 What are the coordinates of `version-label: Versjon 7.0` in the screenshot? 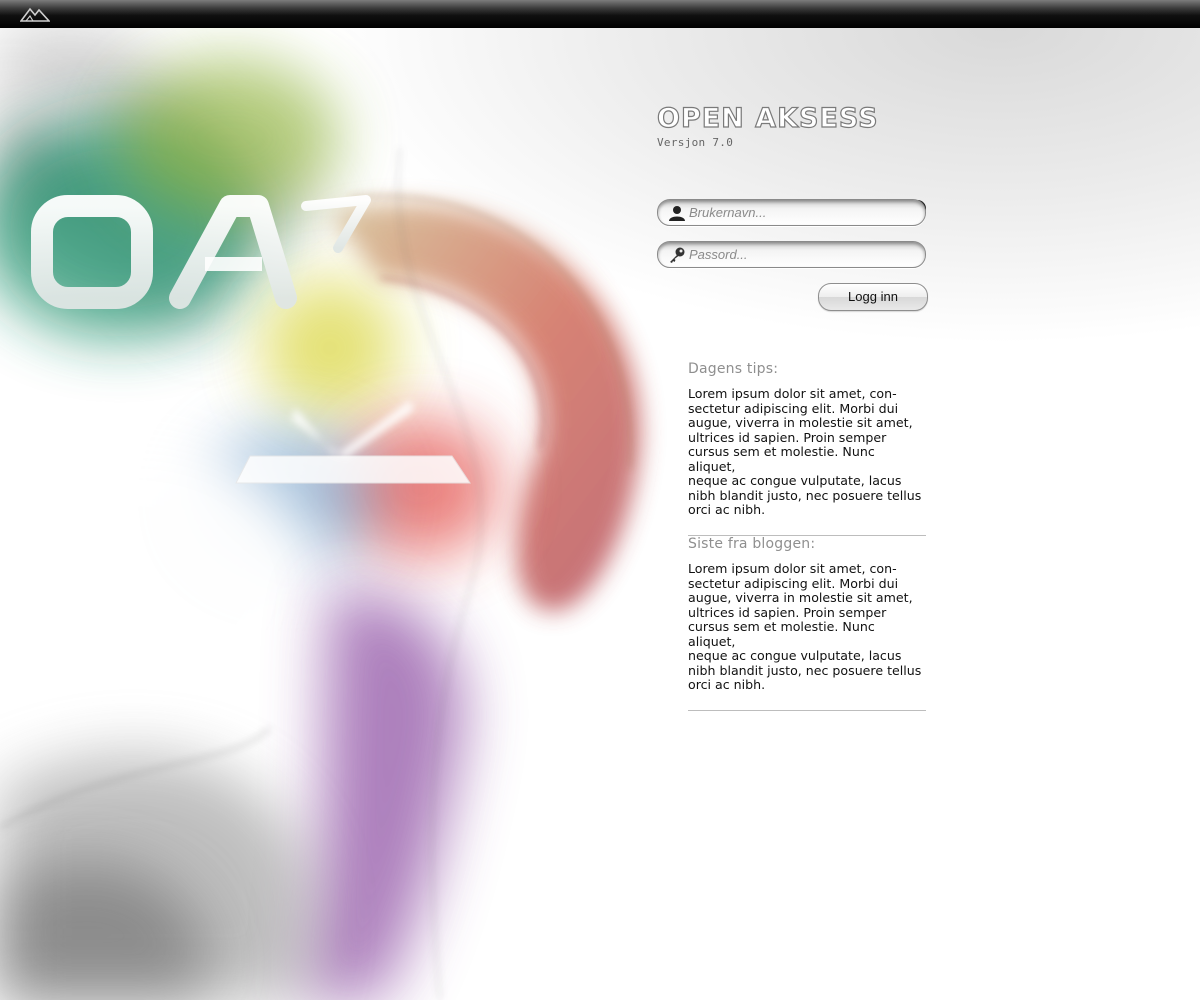 It's located at (695, 142).